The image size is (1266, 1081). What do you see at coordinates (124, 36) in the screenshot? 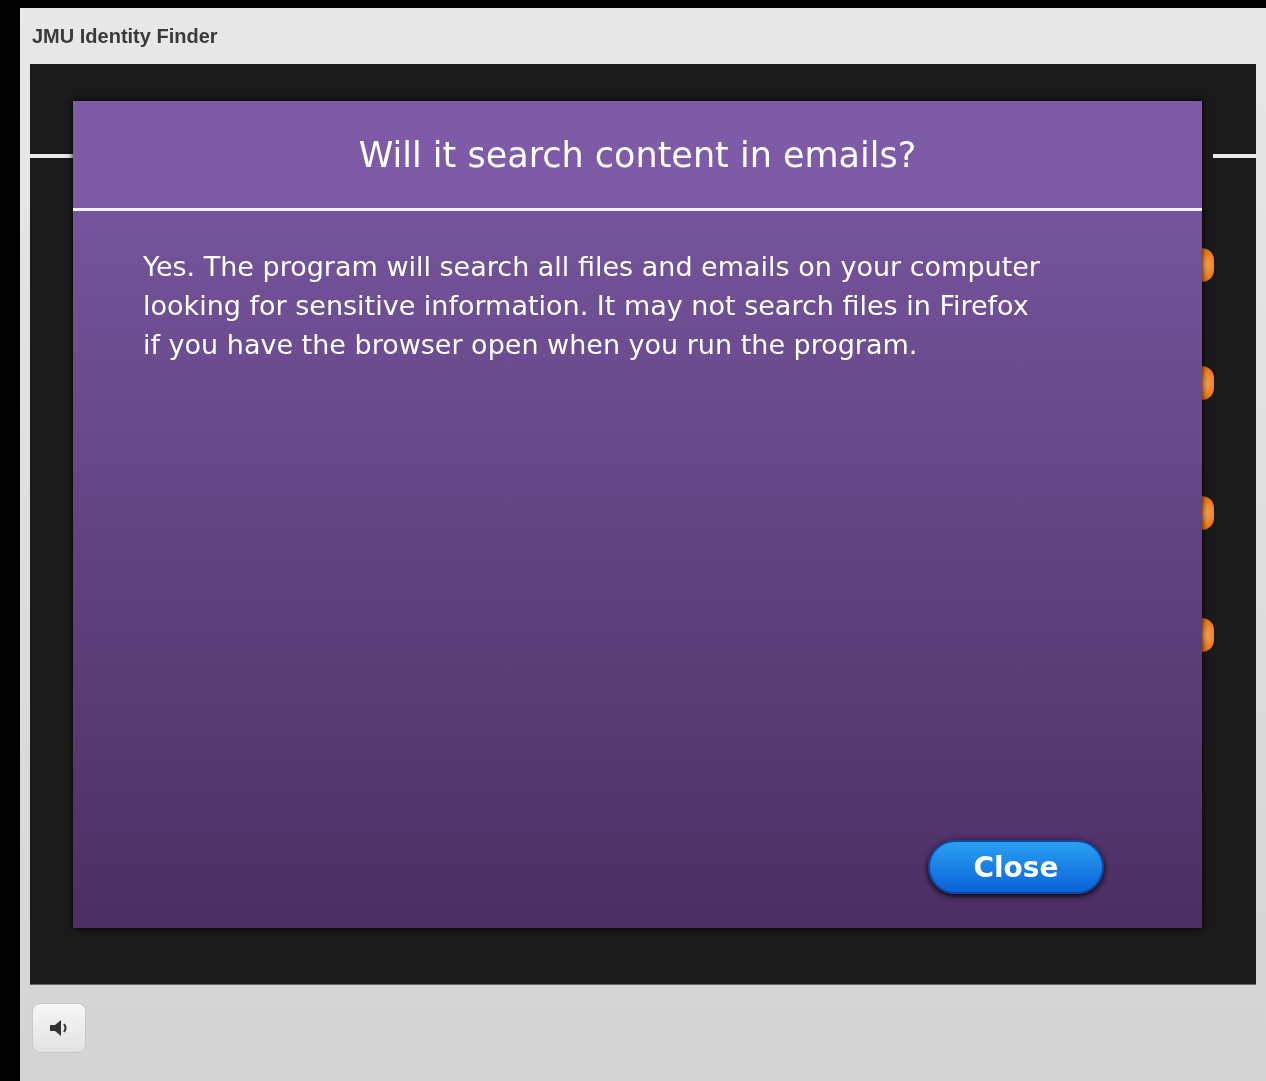
I see `window-title: JMU Identity Finder` at bounding box center [124, 36].